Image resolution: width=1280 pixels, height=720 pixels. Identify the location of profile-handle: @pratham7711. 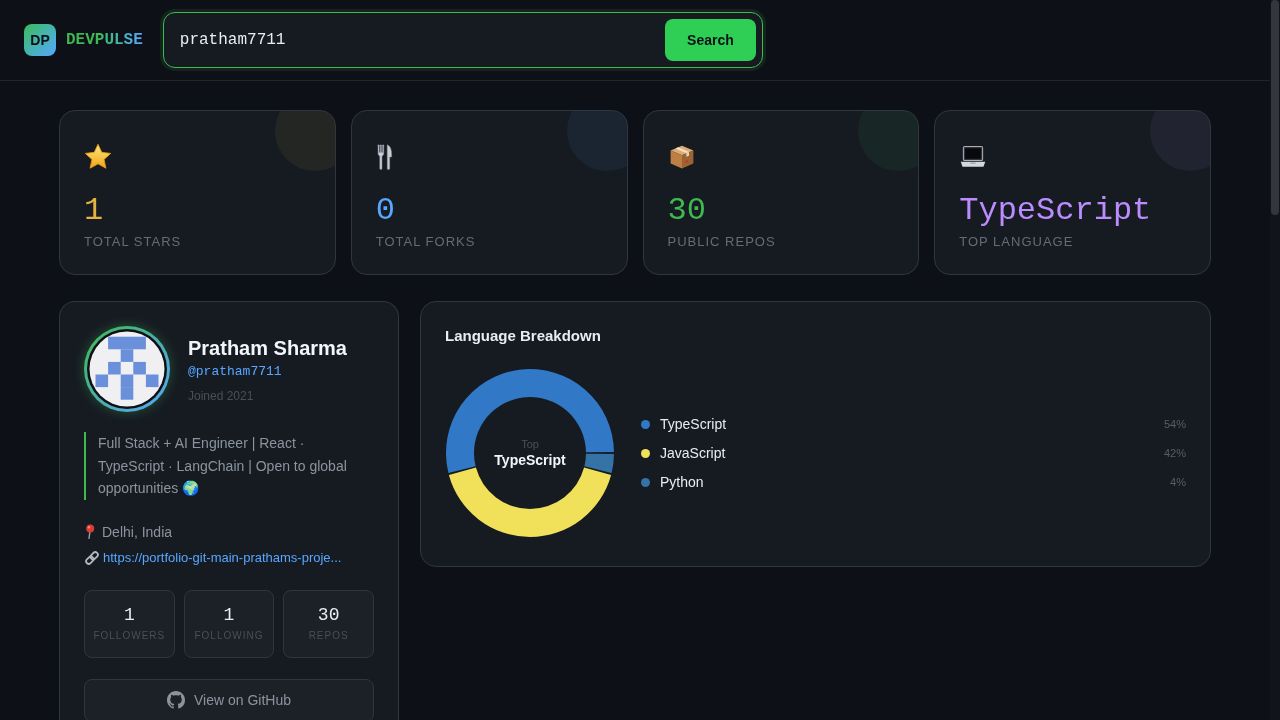
(235, 371).